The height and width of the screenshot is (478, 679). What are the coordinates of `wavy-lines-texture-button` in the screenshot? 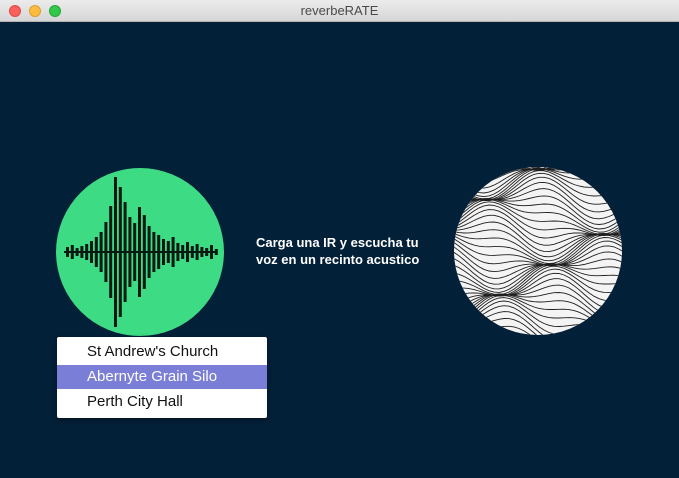 It's located at (538, 251).